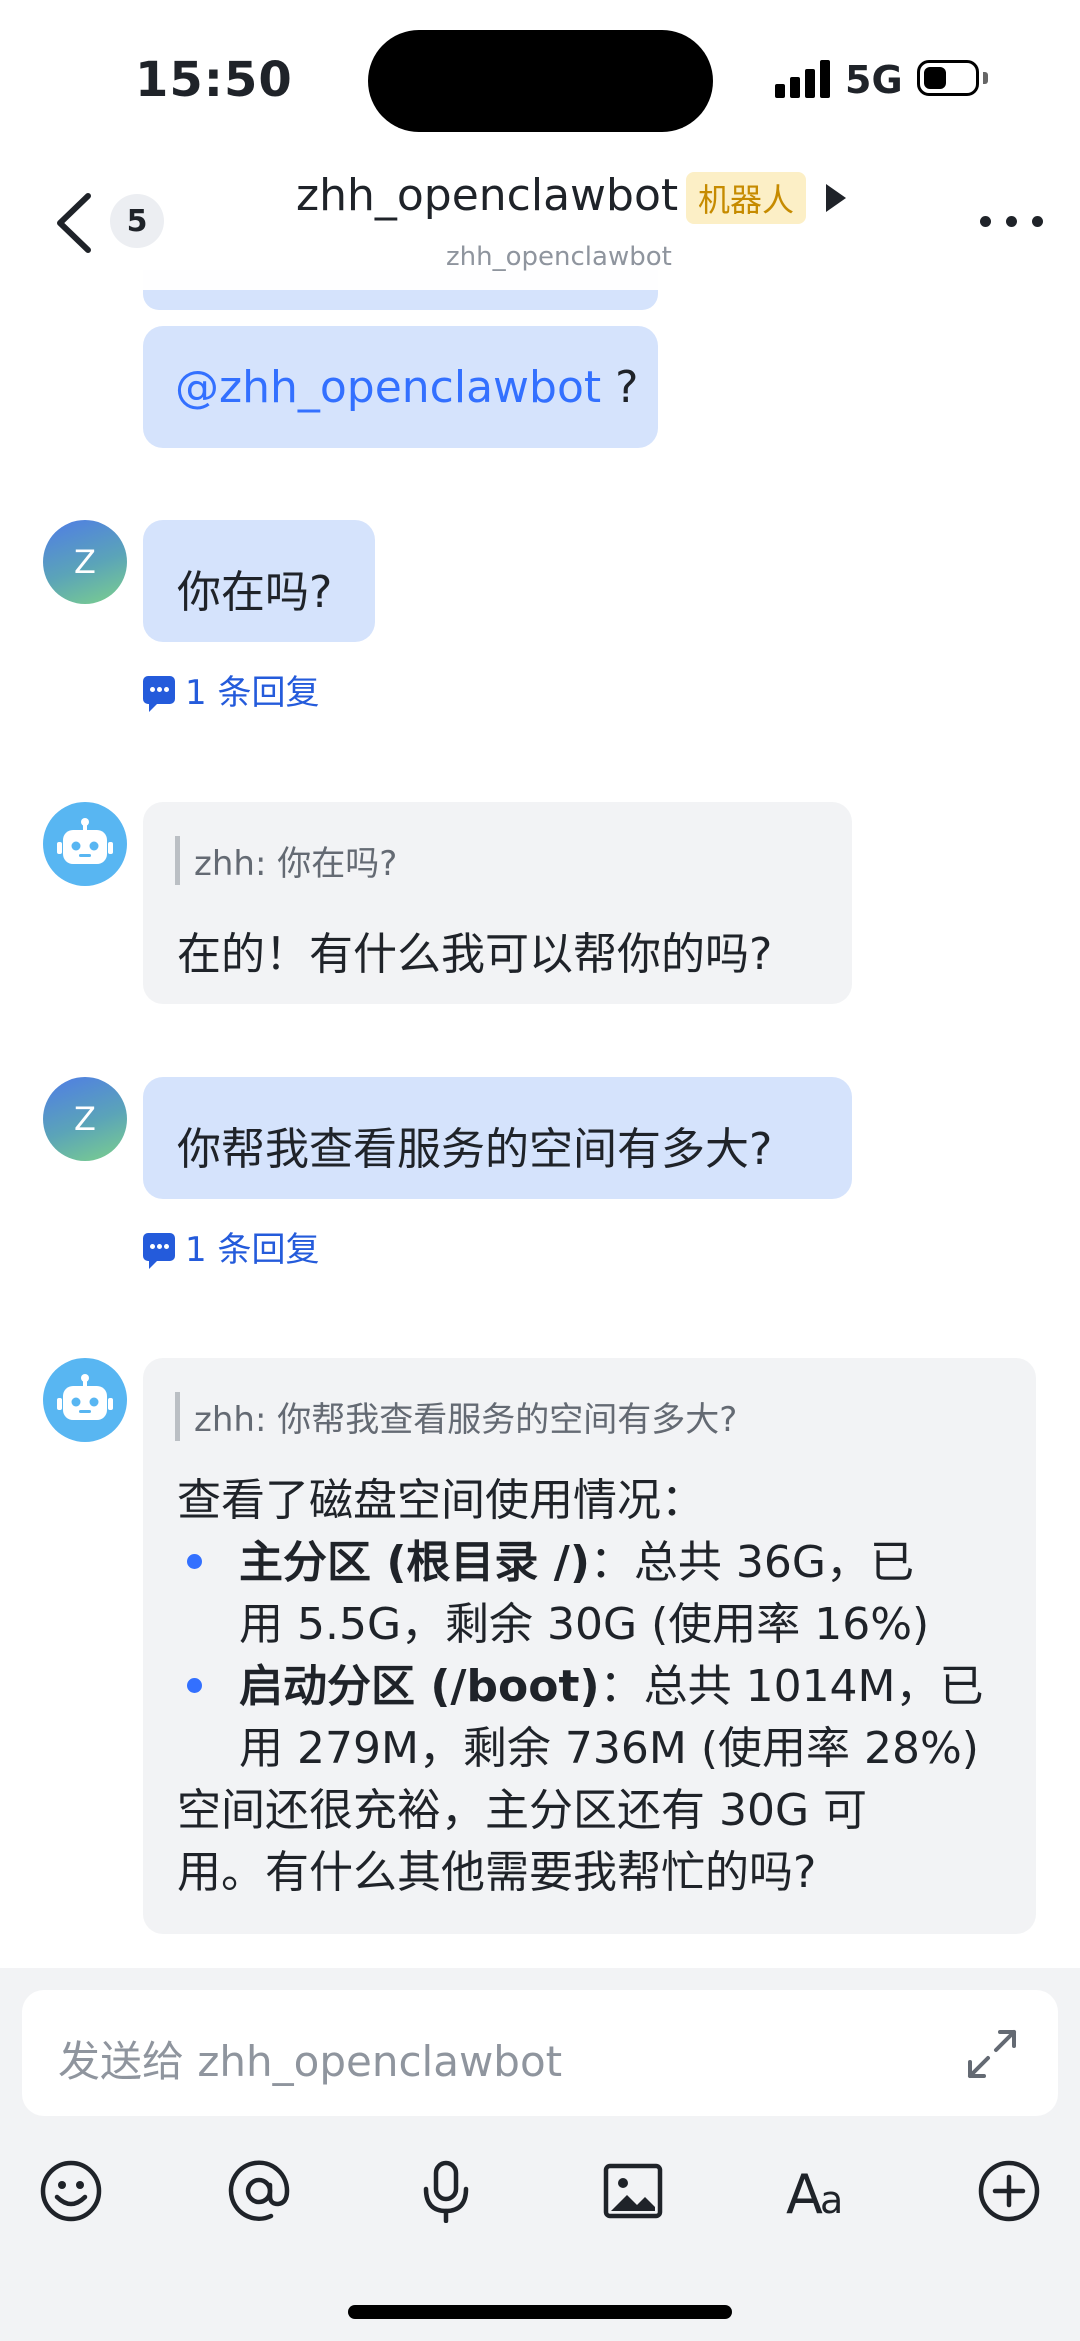 The width and height of the screenshot is (1080, 2341). I want to click on status-time: 15:50, so click(214, 80).